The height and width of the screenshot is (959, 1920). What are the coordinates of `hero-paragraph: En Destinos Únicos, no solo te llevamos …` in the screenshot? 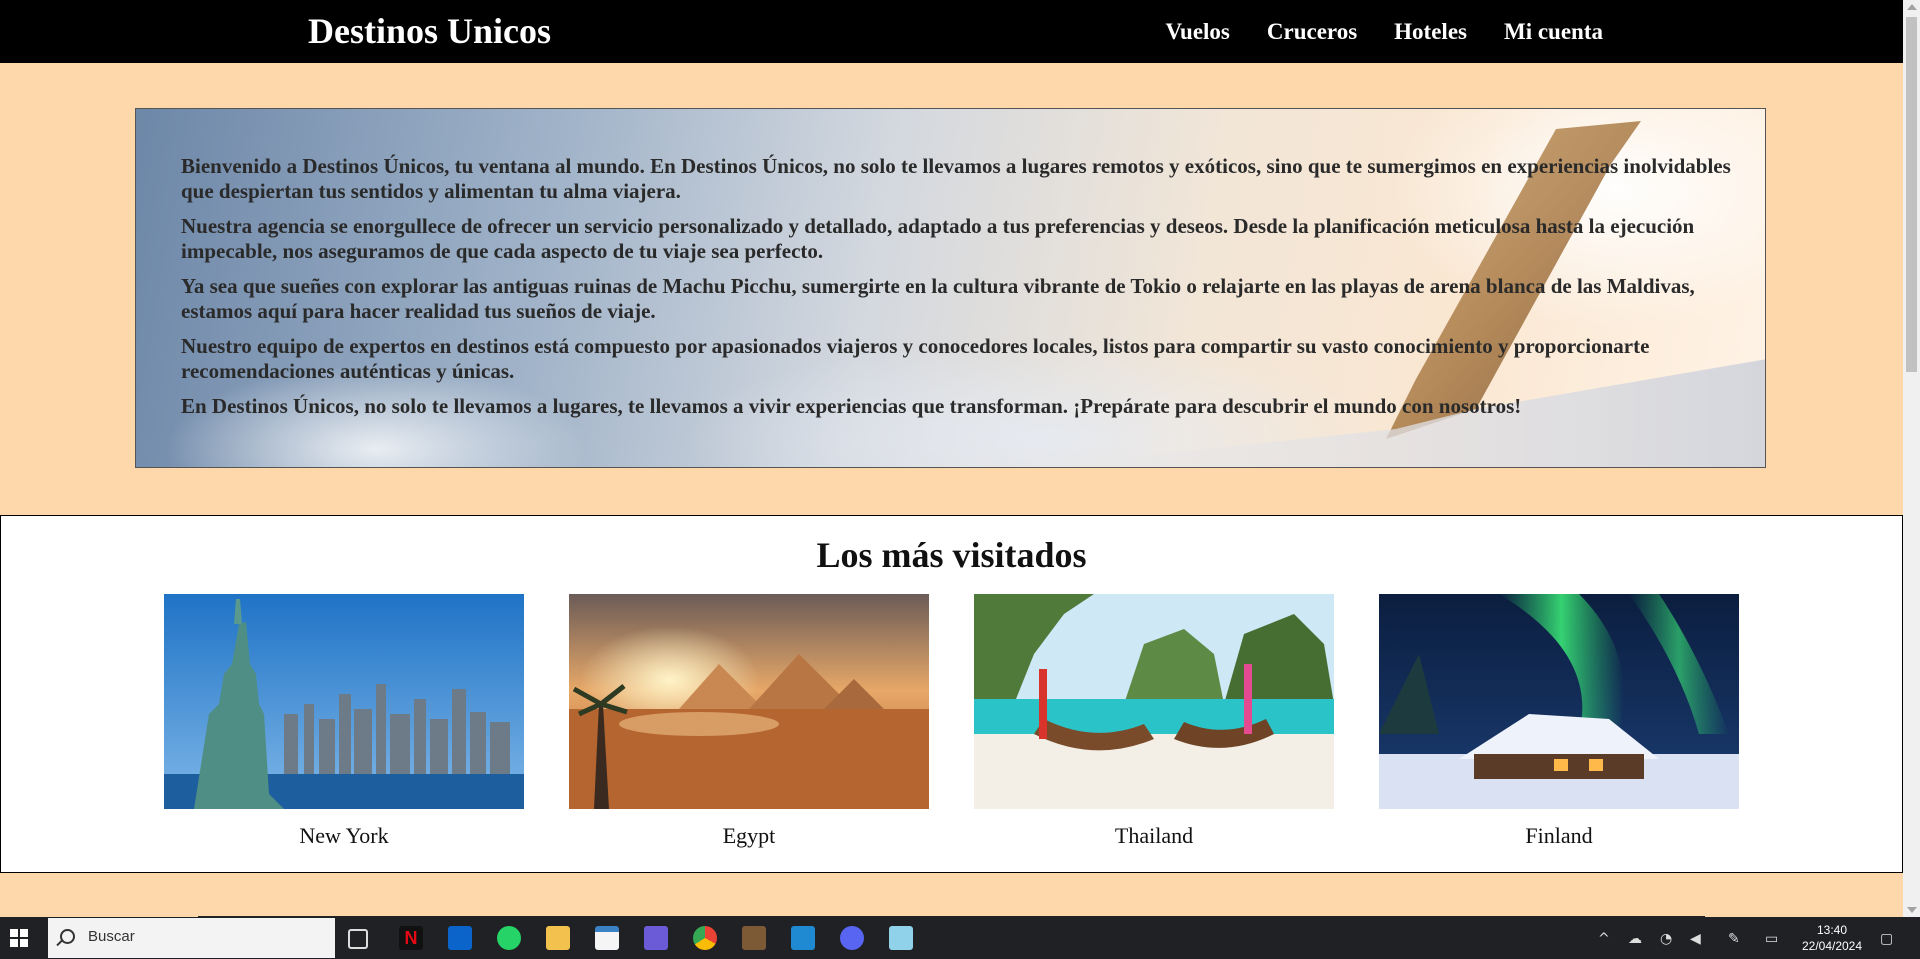 It's located at (851, 406).